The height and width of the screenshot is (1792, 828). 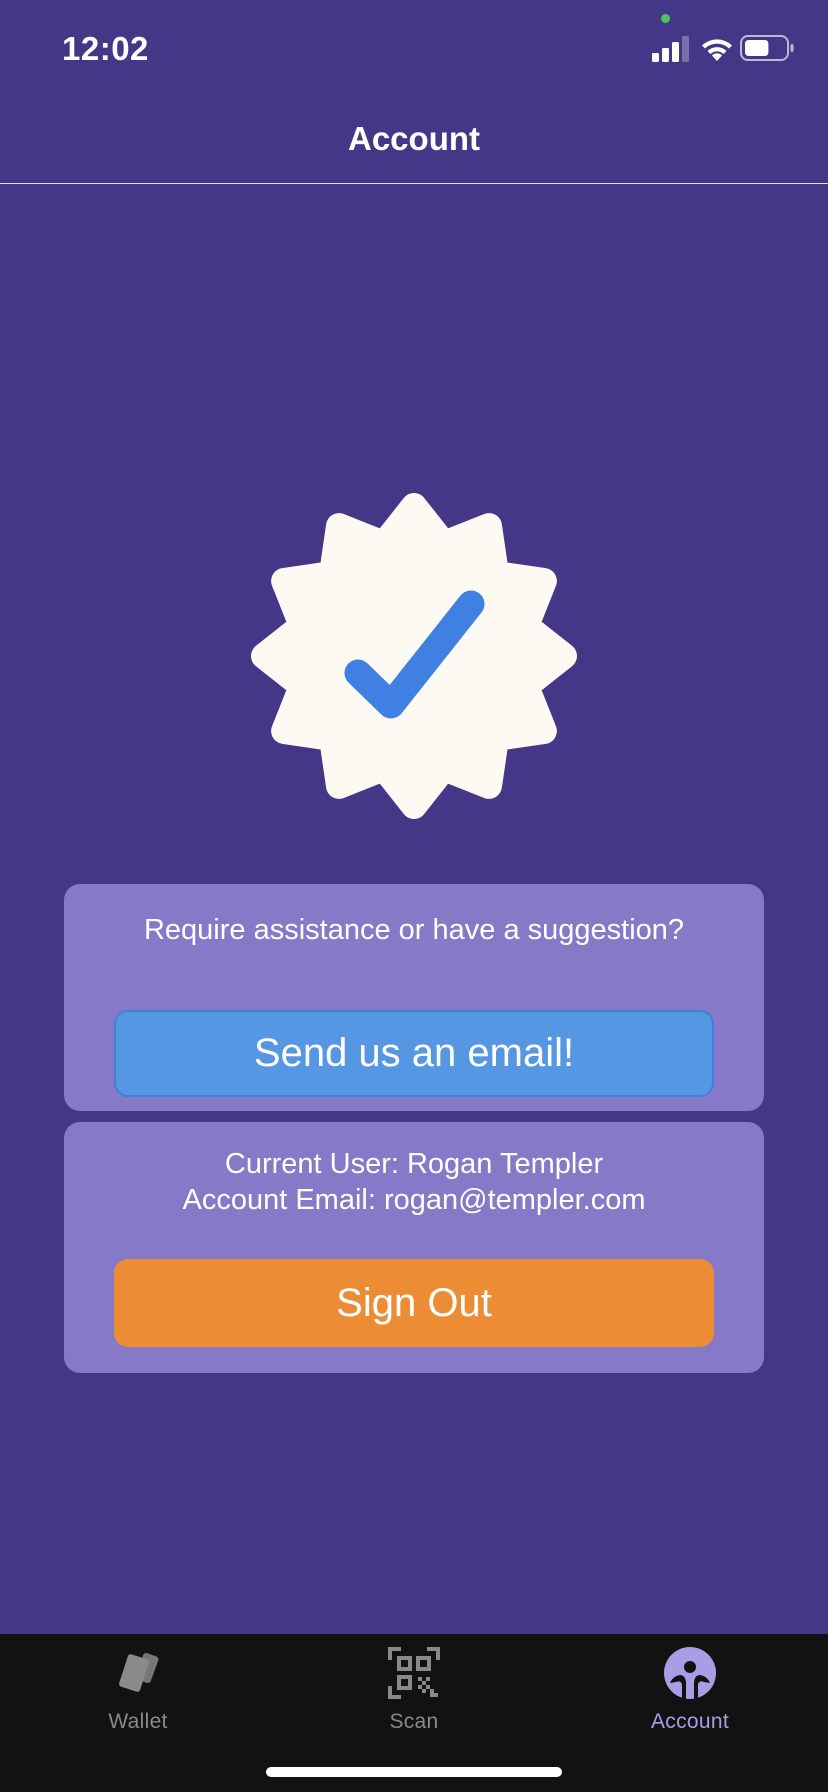 I want to click on tab-account: Account, so click(x=690, y=1689).